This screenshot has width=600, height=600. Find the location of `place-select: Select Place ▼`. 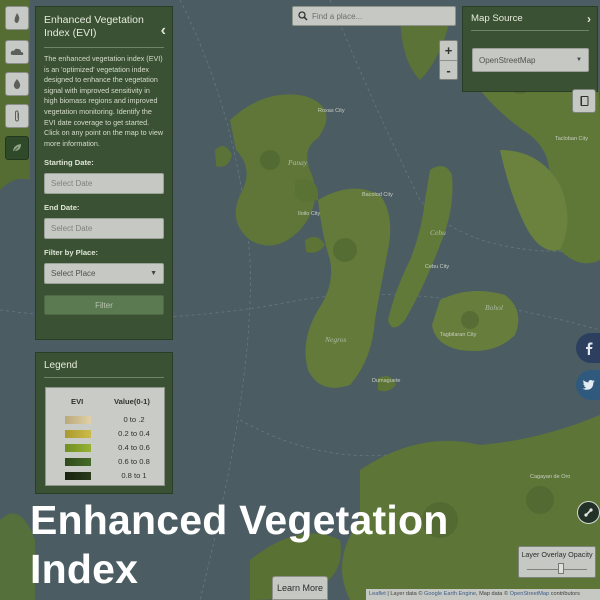

place-select: Select Place ▼ is located at coordinates (104, 274).